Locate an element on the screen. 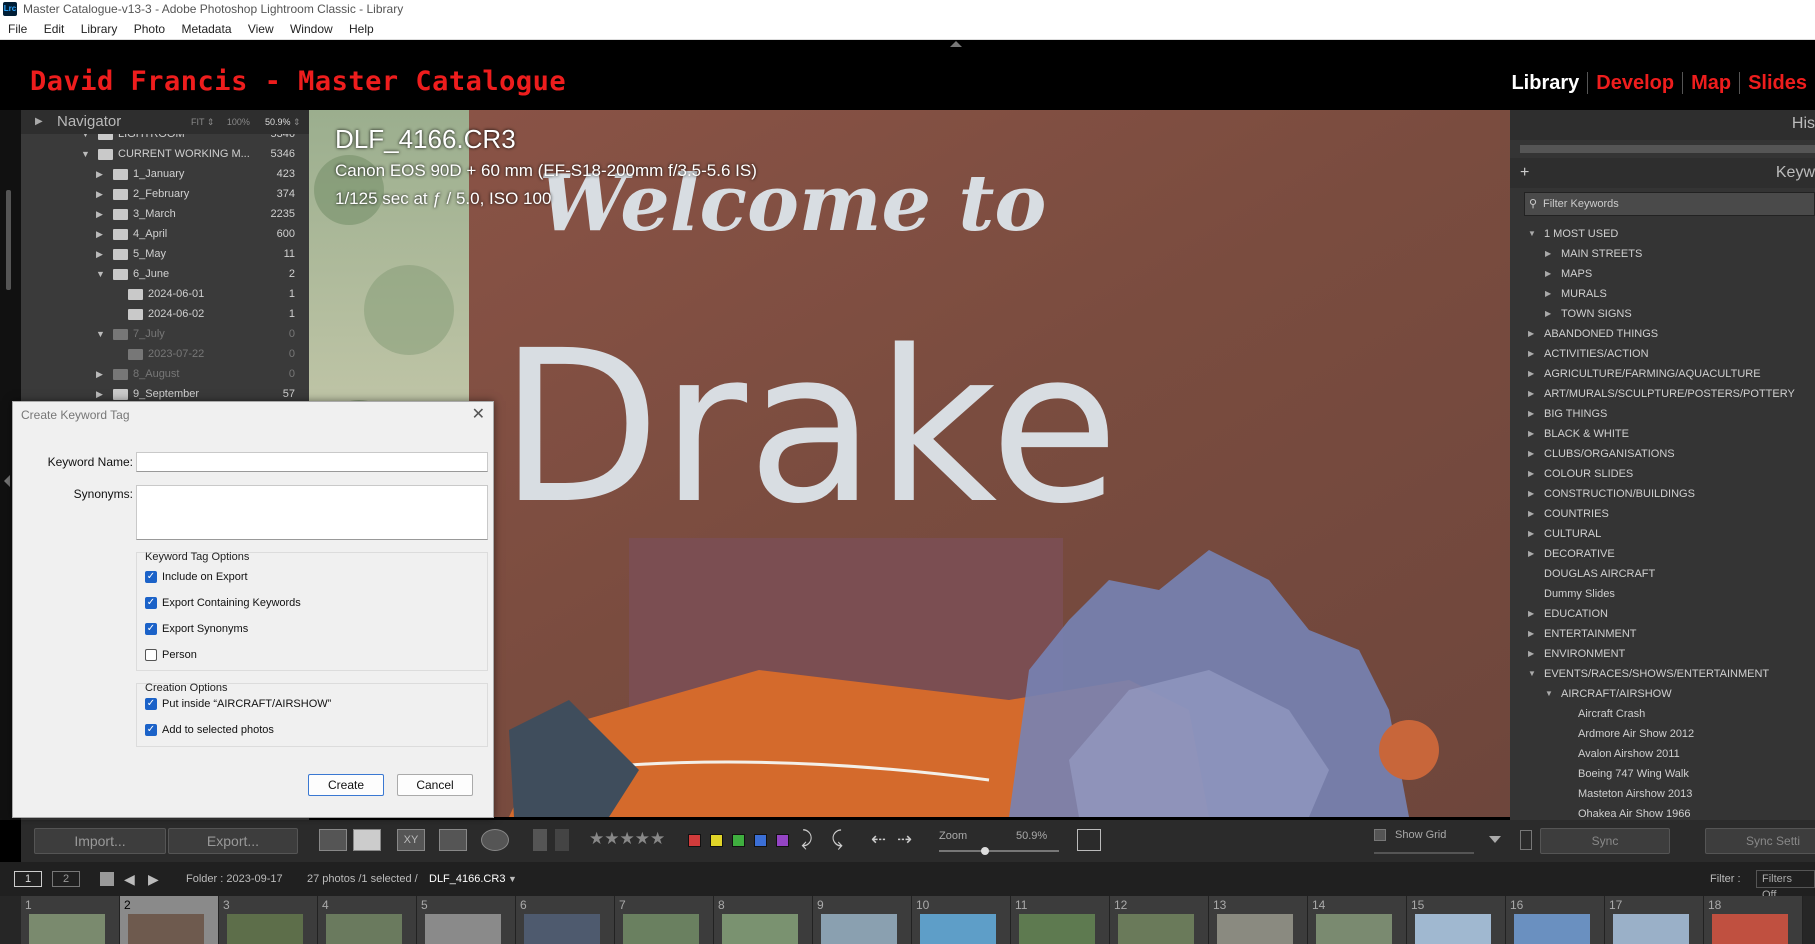  filmstrip-cell: 5 is located at coordinates (466, 920).